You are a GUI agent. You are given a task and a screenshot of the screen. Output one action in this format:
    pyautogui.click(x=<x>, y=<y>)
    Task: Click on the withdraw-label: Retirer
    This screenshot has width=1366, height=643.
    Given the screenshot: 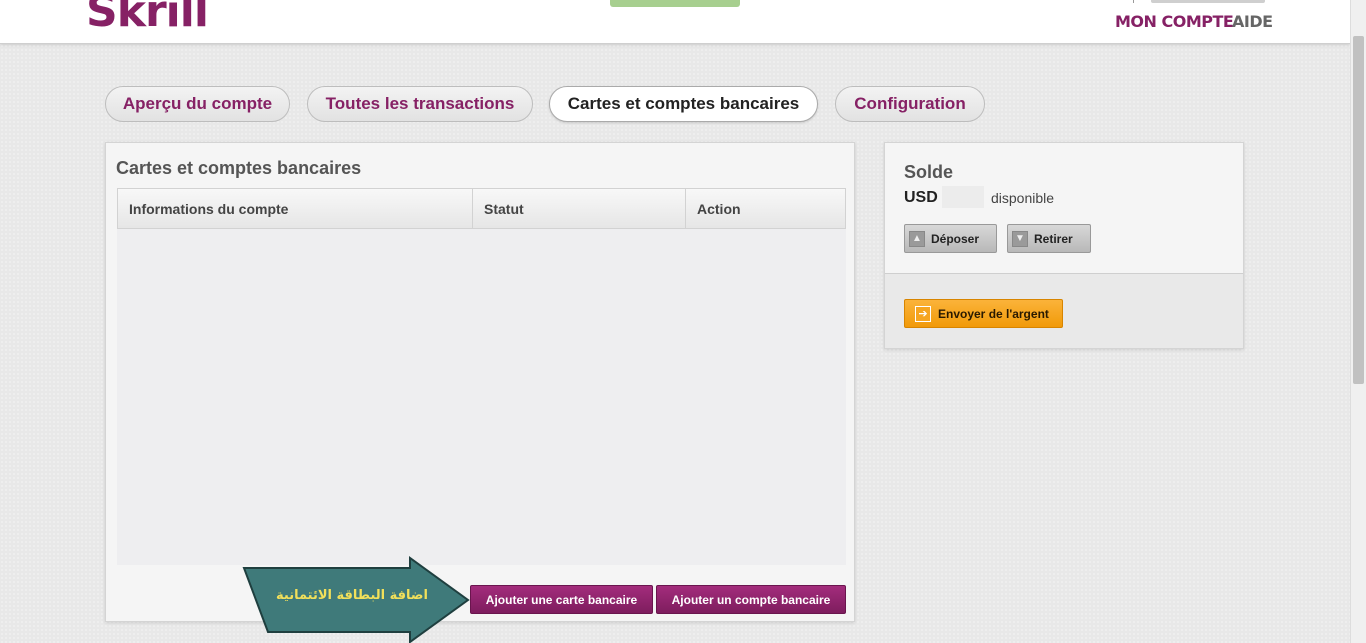 What is the action you would take?
    pyautogui.click(x=1053, y=238)
    